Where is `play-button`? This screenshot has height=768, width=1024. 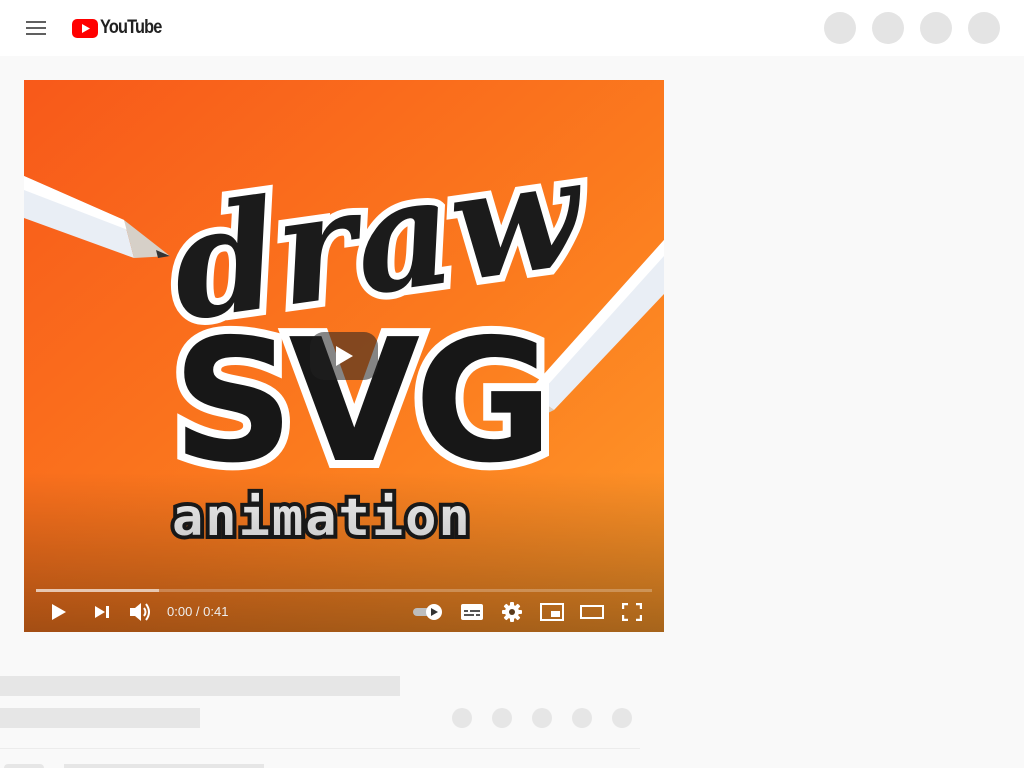 play-button is located at coordinates (59, 612).